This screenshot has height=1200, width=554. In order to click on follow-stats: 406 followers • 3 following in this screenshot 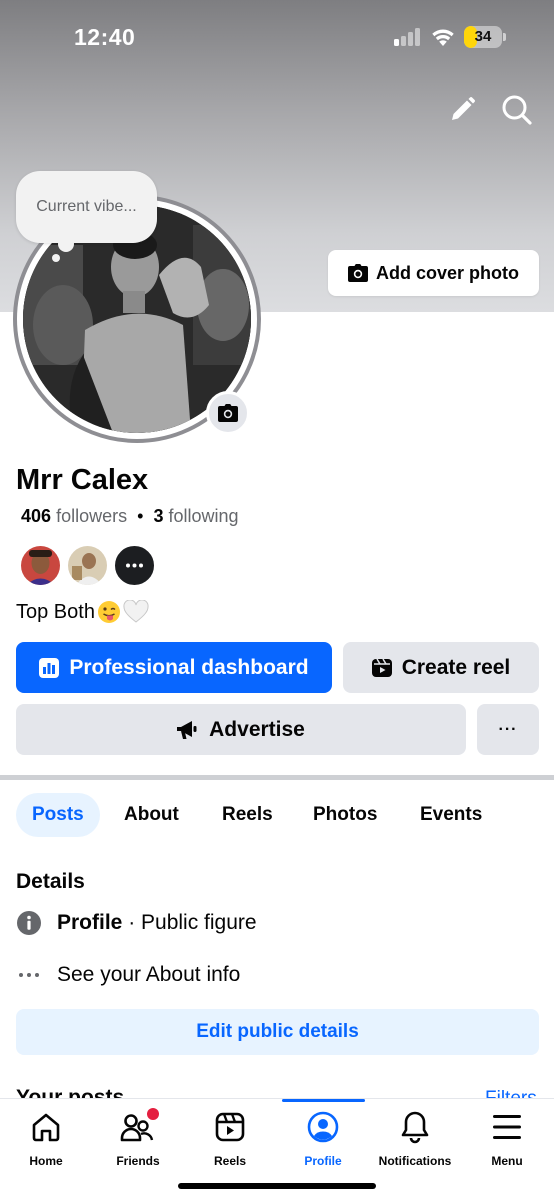, I will do `click(130, 516)`.